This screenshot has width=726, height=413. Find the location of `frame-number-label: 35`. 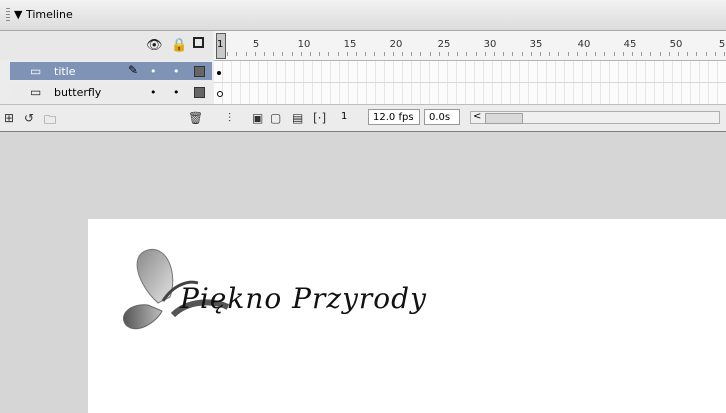

frame-number-label: 35 is located at coordinates (536, 44).